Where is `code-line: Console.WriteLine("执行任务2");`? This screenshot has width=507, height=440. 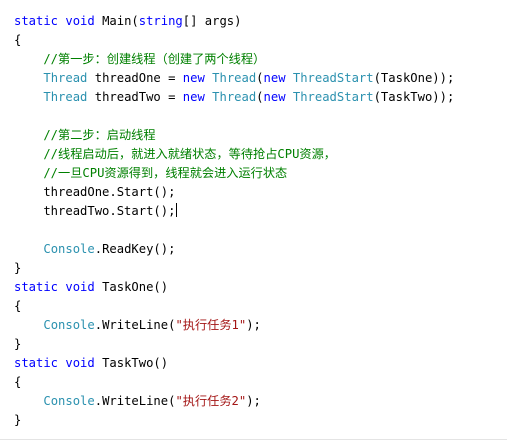
code-line: Console.WriteLine("执行任务2"); is located at coordinates (234, 401).